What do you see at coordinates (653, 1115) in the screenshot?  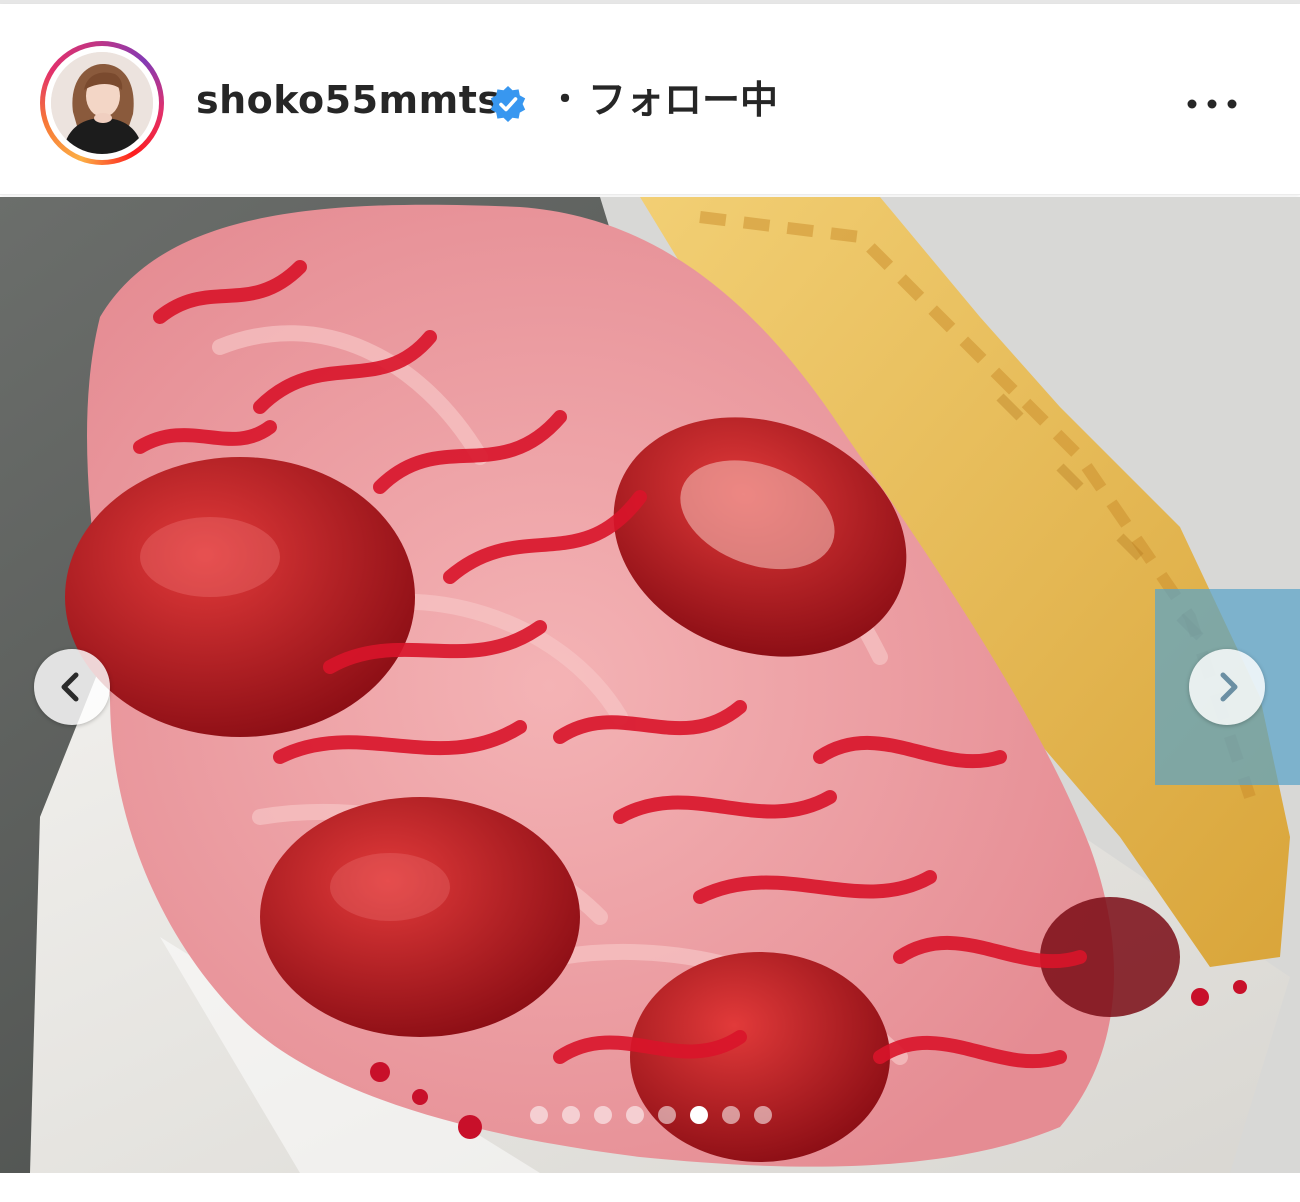 I see `carousel-indicator` at bounding box center [653, 1115].